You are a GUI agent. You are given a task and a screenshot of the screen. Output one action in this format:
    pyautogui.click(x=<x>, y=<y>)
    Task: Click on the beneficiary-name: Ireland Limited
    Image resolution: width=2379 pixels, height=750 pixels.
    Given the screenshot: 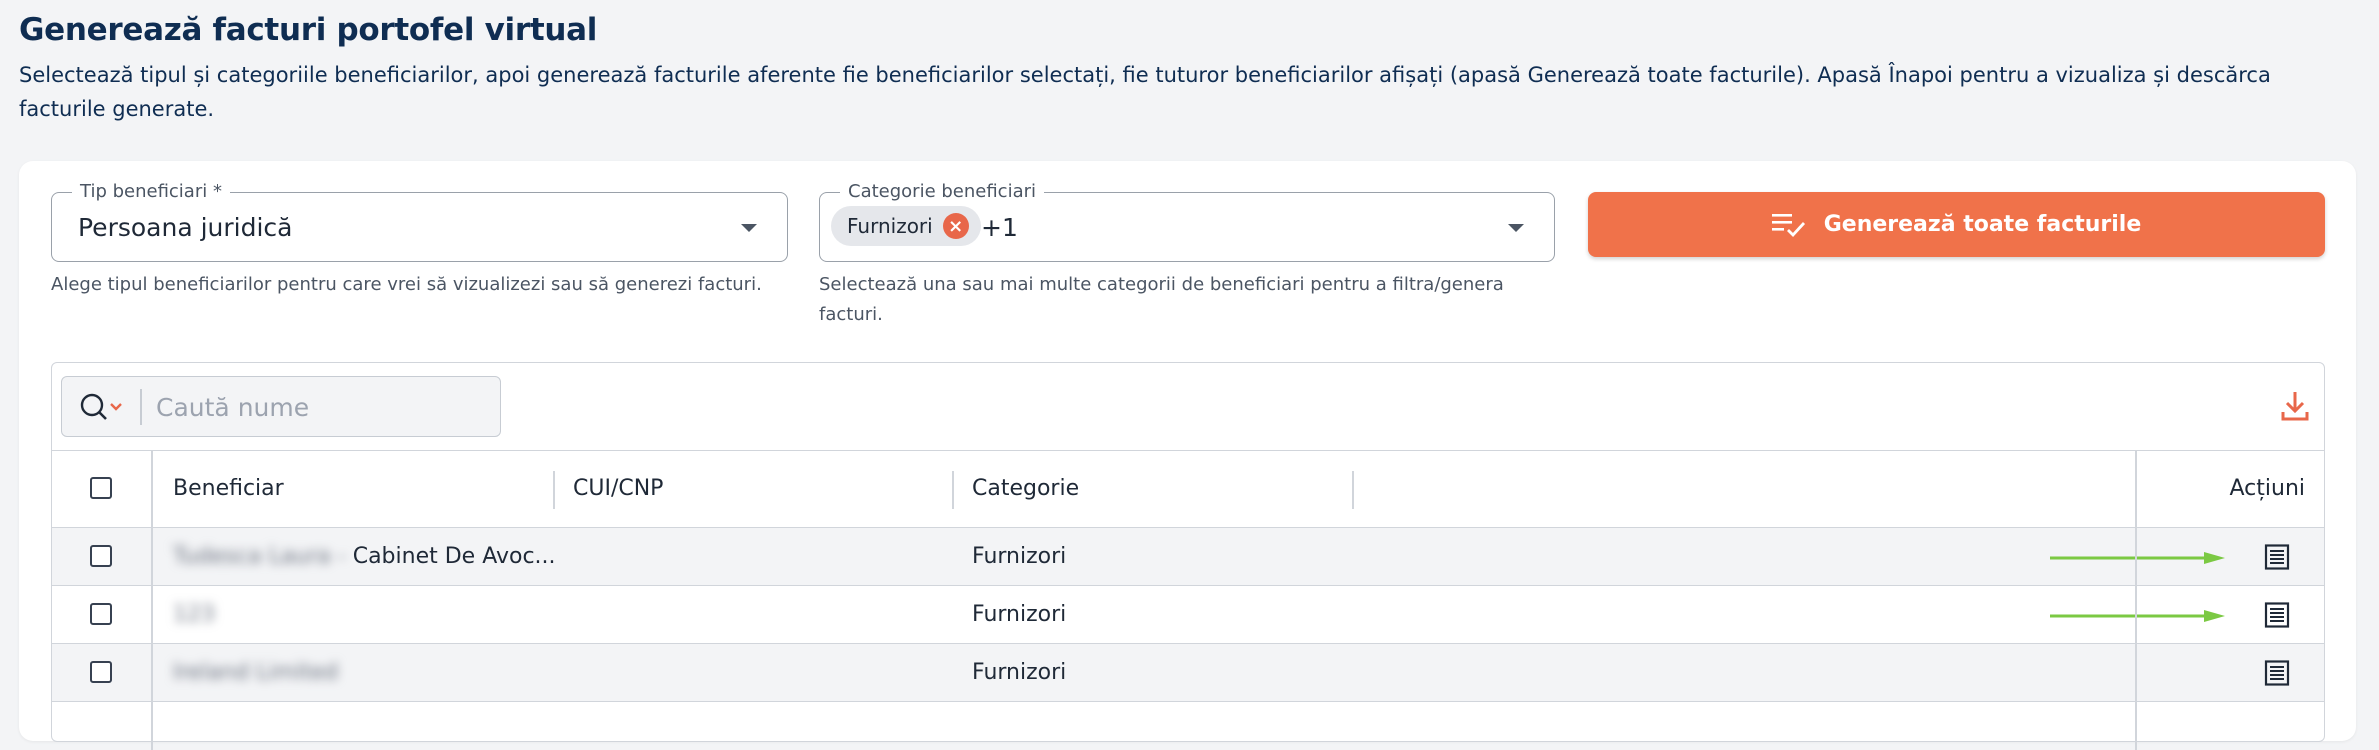 What is the action you would take?
    pyautogui.click(x=256, y=672)
    